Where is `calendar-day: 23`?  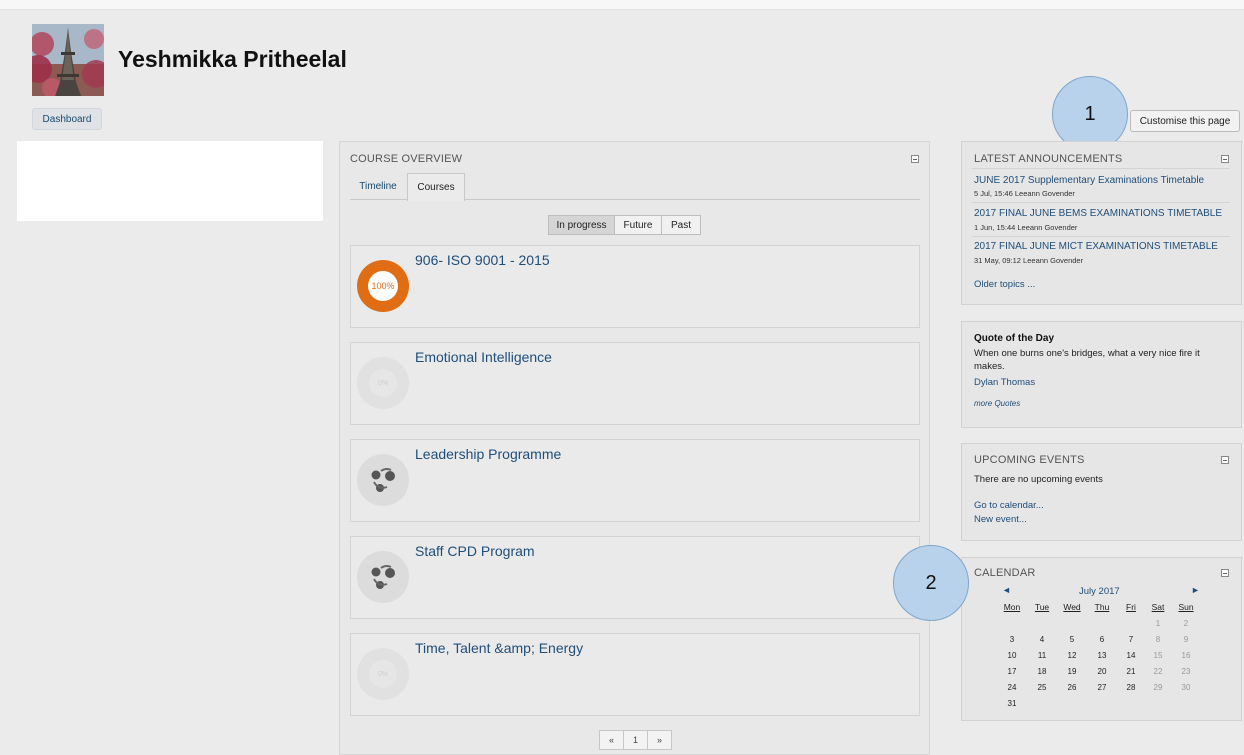 calendar-day: 23 is located at coordinates (1186, 671).